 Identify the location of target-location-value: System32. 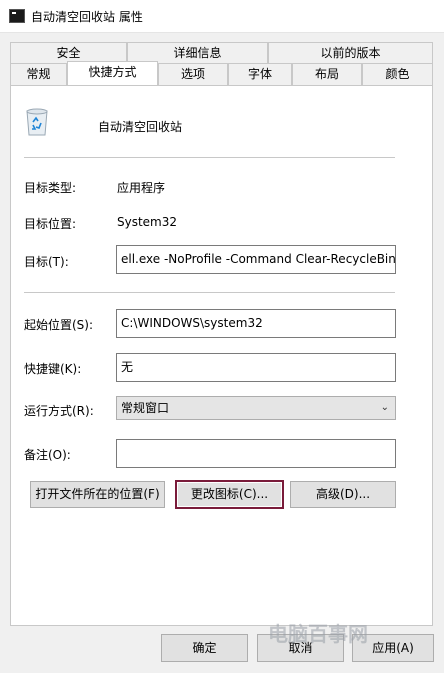
(147, 222).